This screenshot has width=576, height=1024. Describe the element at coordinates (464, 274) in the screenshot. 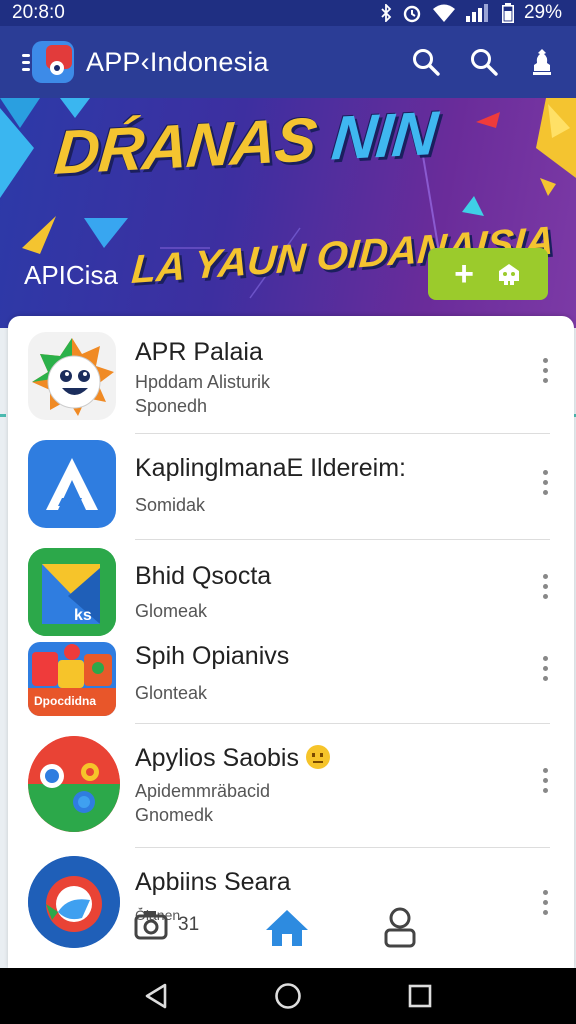

I see `plus-icon: +` at that location.